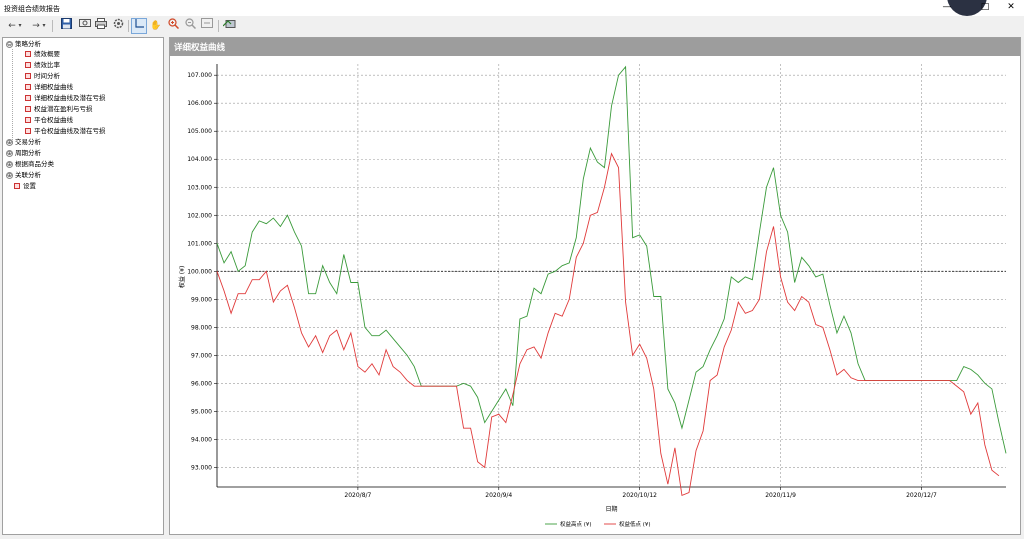 This screenshot has width=1024, height=539. What do you see at coordinates (199, 187) in the screenshot?
I see `y-tick-label: 103.000` at bounding box center [199, 187].